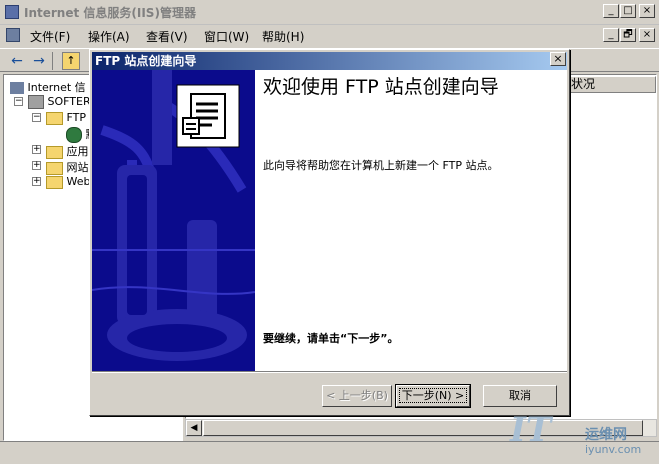 Image resolution: width=659 pixels, height=464 pixels. I want to click on tree-node-server: SOFTER, so click(59, 102).